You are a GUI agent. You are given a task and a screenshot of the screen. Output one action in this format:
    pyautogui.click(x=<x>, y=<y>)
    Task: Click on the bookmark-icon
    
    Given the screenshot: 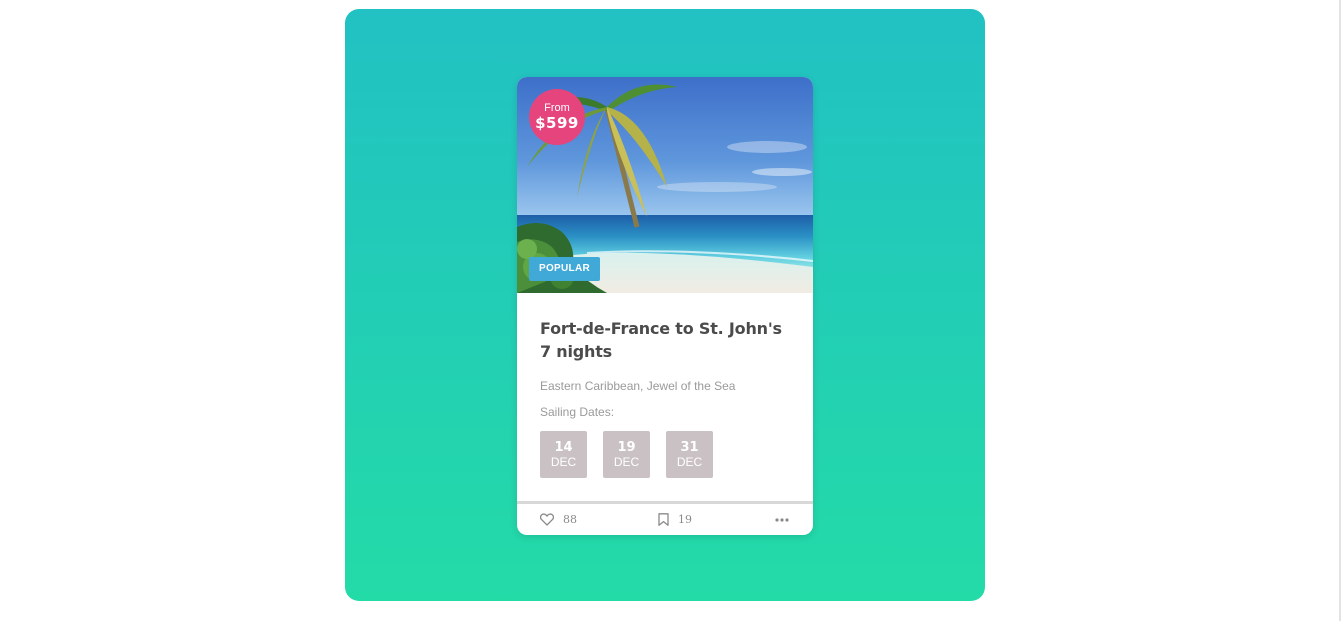 What is the action you would take?
    pyautogui.click(x=663, y=519)
    